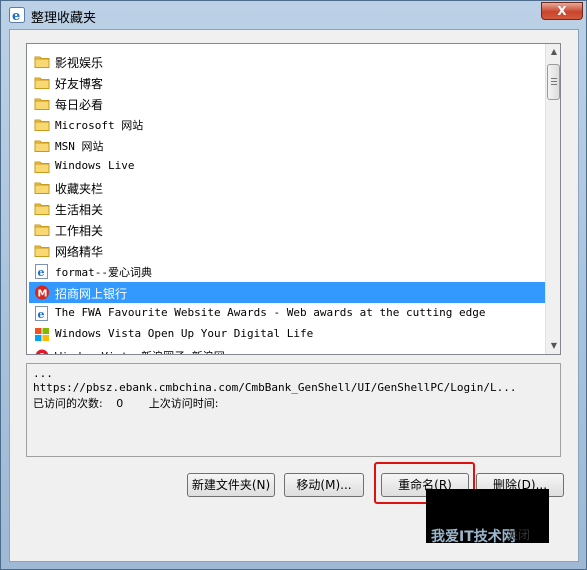 This screenshot has width=587, height=570. What do you see at coordinates (103, 272) in the screenshot?
I see `list-item-label: format--爱心词典` at bounding box center [103, 272].